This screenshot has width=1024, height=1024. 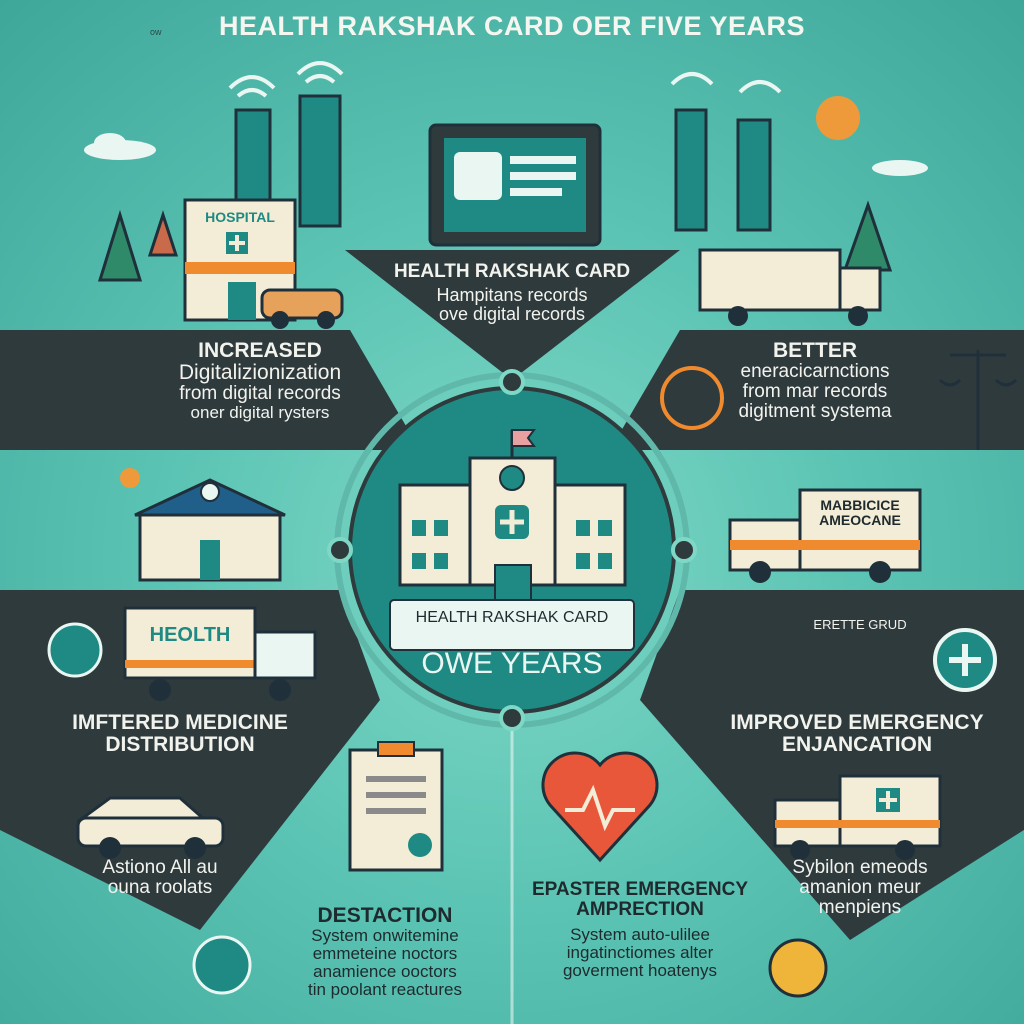 What do you see at coordinates (860, 624) in the screenshot?
I see `misc-label: ERETTE GRUD` at bounding box center [860, 624].